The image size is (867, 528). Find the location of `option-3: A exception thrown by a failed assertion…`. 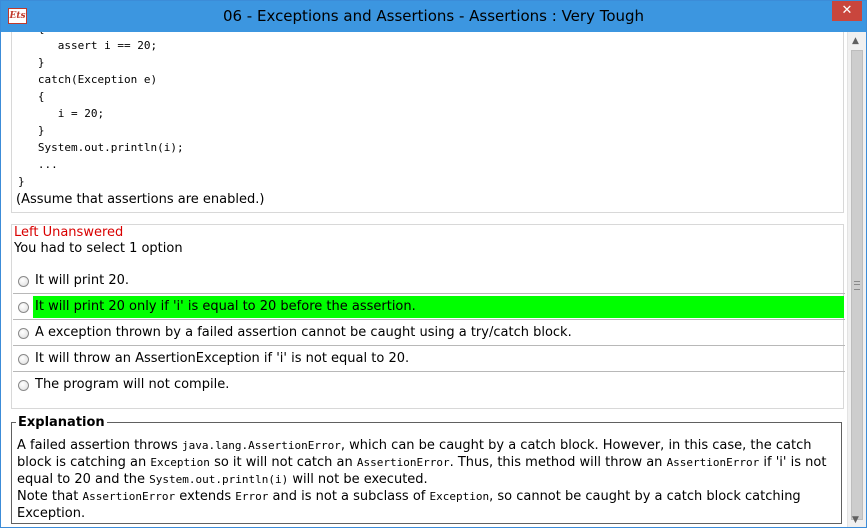

option-3: A exception thrown by a failed assertion… is located at coordinates (429, 333).